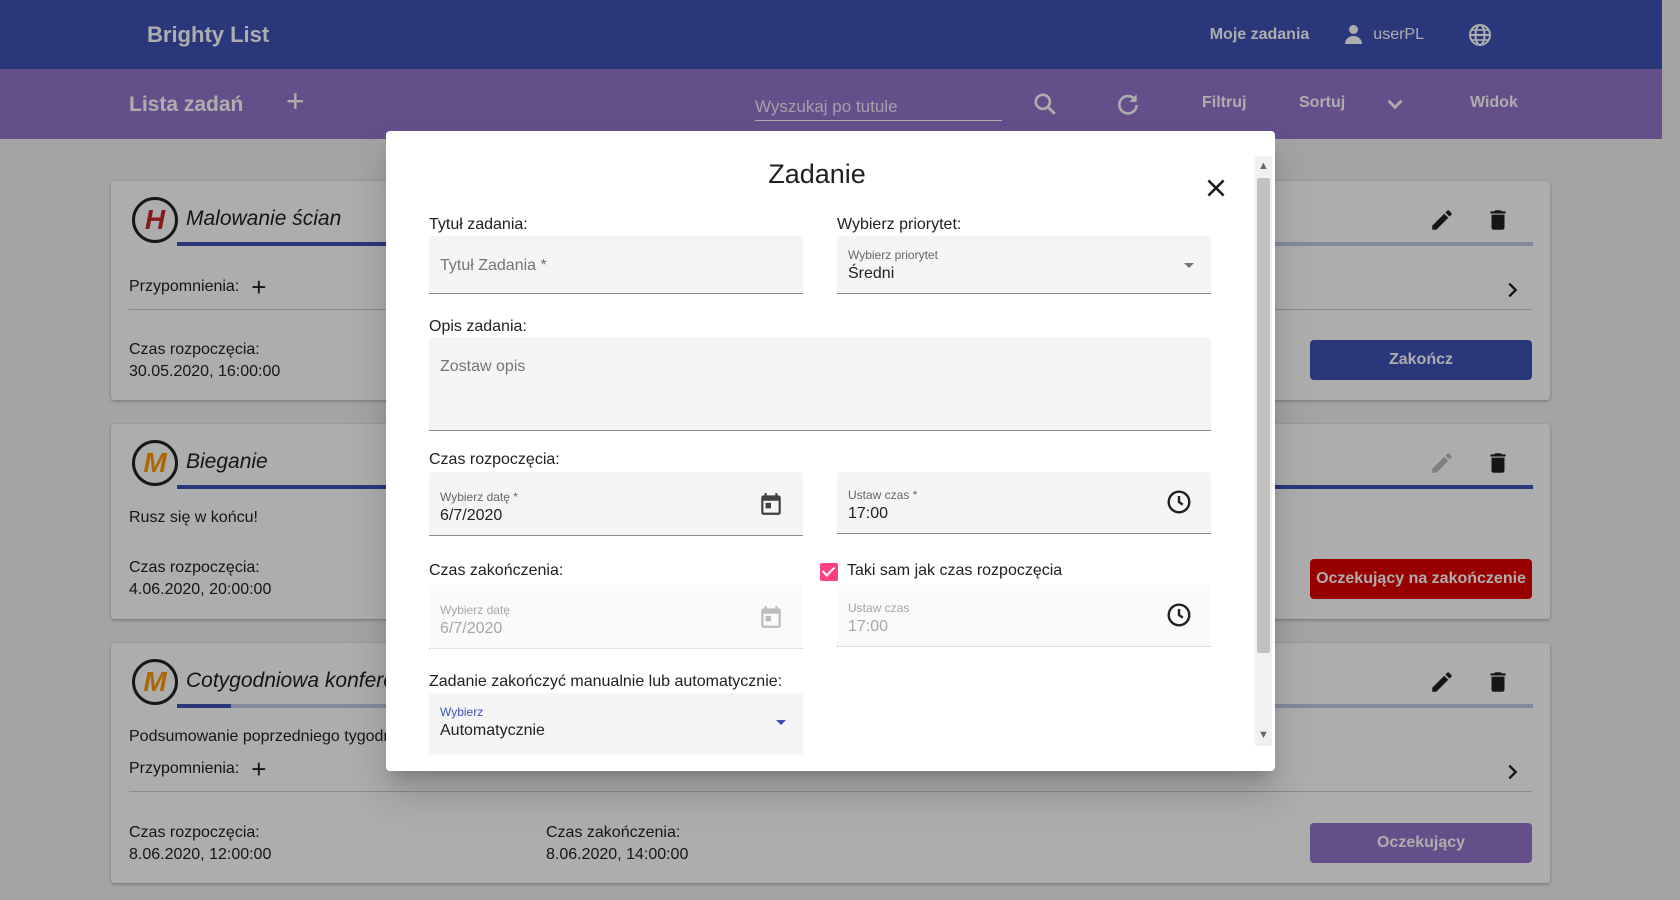 Image resolution: width=1680 pixels, height=900 pixels. Describe the element at coordinates (483, 366) in the screenshot. I see `description-placeholder: Zostaw opis` at that location.